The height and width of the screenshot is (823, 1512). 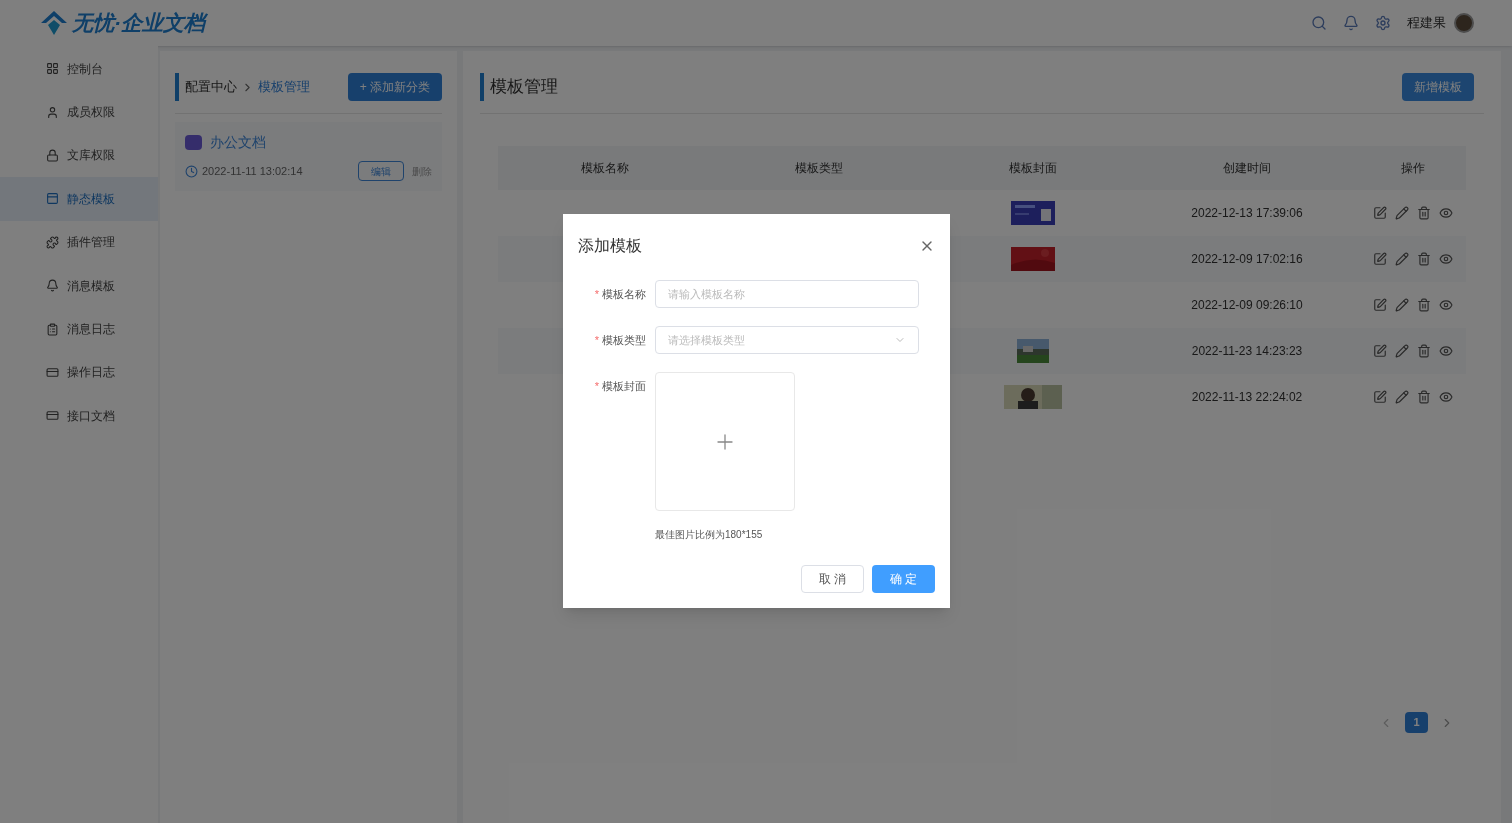 What do you see at coordinates (1247, 397) in the screenshot?
I see `table-cell-text: 2022-11-13 22:24:02` at bounding box center [1247, 397].